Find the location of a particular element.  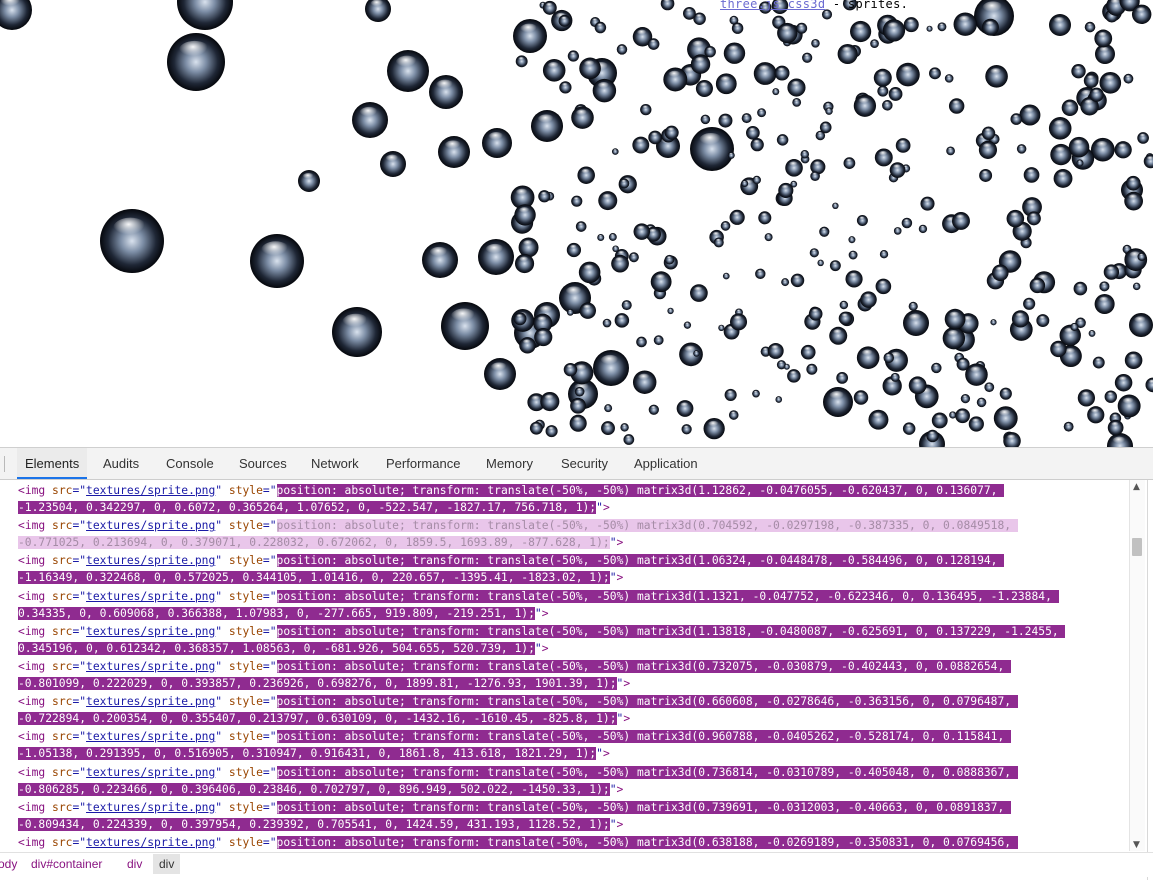

scroll-thumb is located at coordinates (1137, 547).